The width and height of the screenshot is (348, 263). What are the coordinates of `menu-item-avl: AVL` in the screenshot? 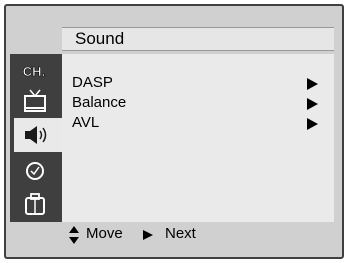 It's located at (198, 124).